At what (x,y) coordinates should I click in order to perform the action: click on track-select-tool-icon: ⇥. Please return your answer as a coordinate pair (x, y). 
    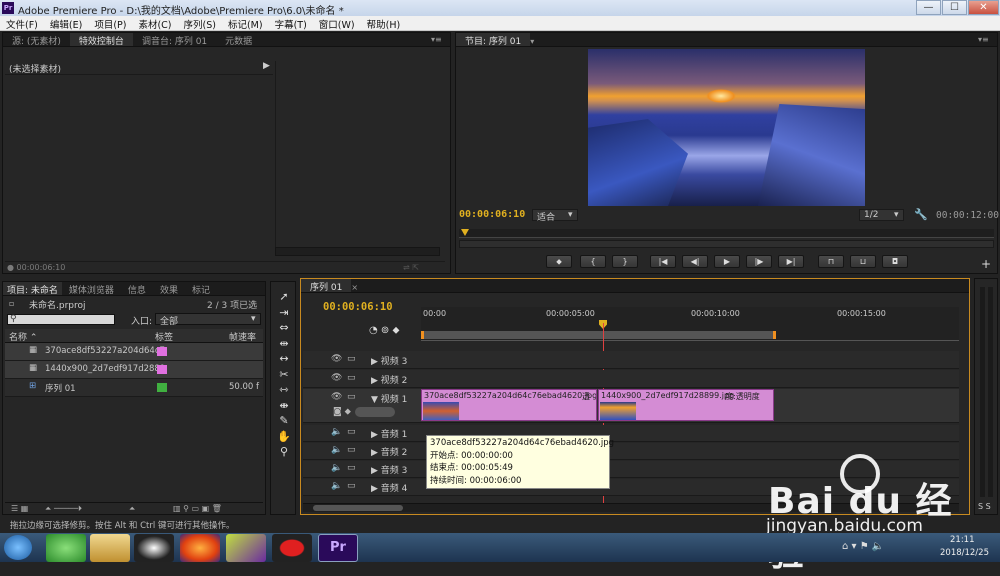
    Looking at the image, I should click on (284, 313).